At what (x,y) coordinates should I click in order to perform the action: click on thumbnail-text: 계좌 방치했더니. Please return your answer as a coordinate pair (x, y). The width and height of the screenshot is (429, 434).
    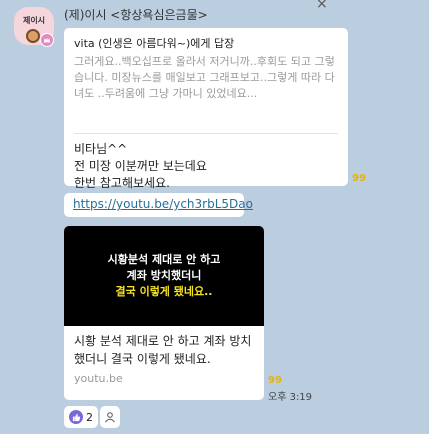
    Looking at the image, I should click on (164, 275).